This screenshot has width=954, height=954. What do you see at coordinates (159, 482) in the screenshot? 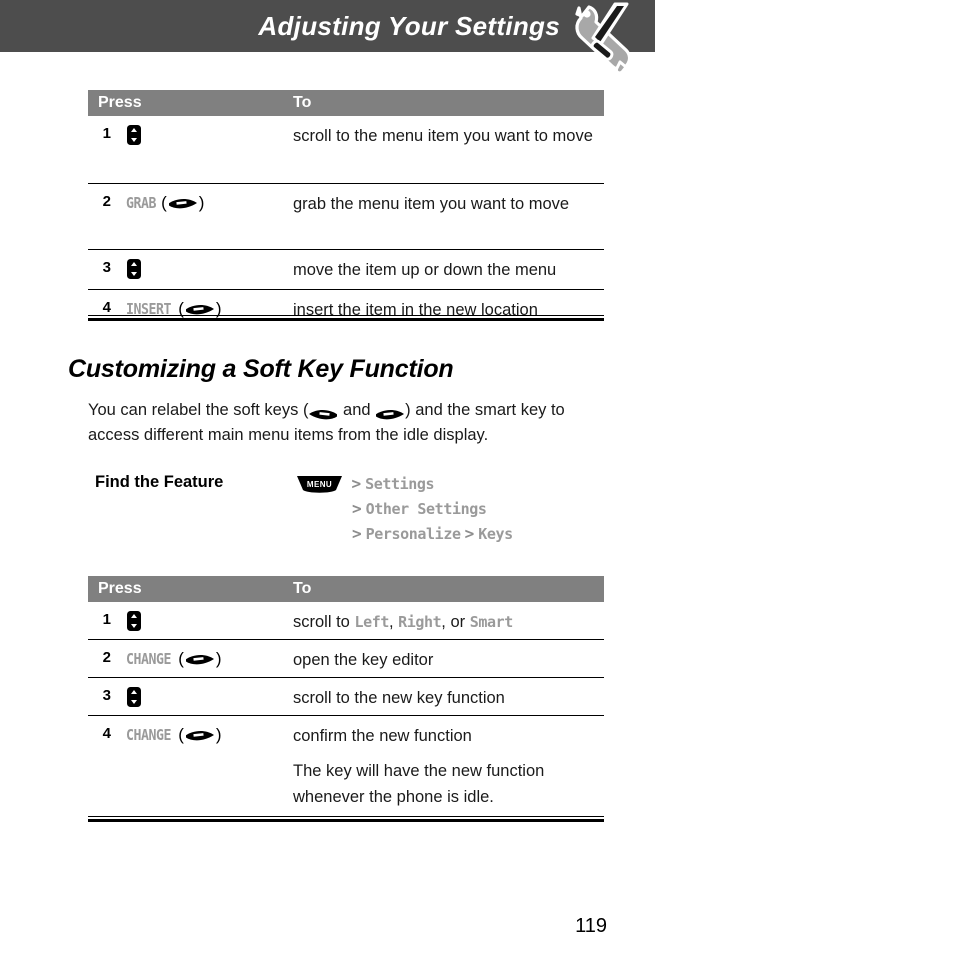
I see `find-the-feature-label: Find the Feature` at bounding box center [159, 482].